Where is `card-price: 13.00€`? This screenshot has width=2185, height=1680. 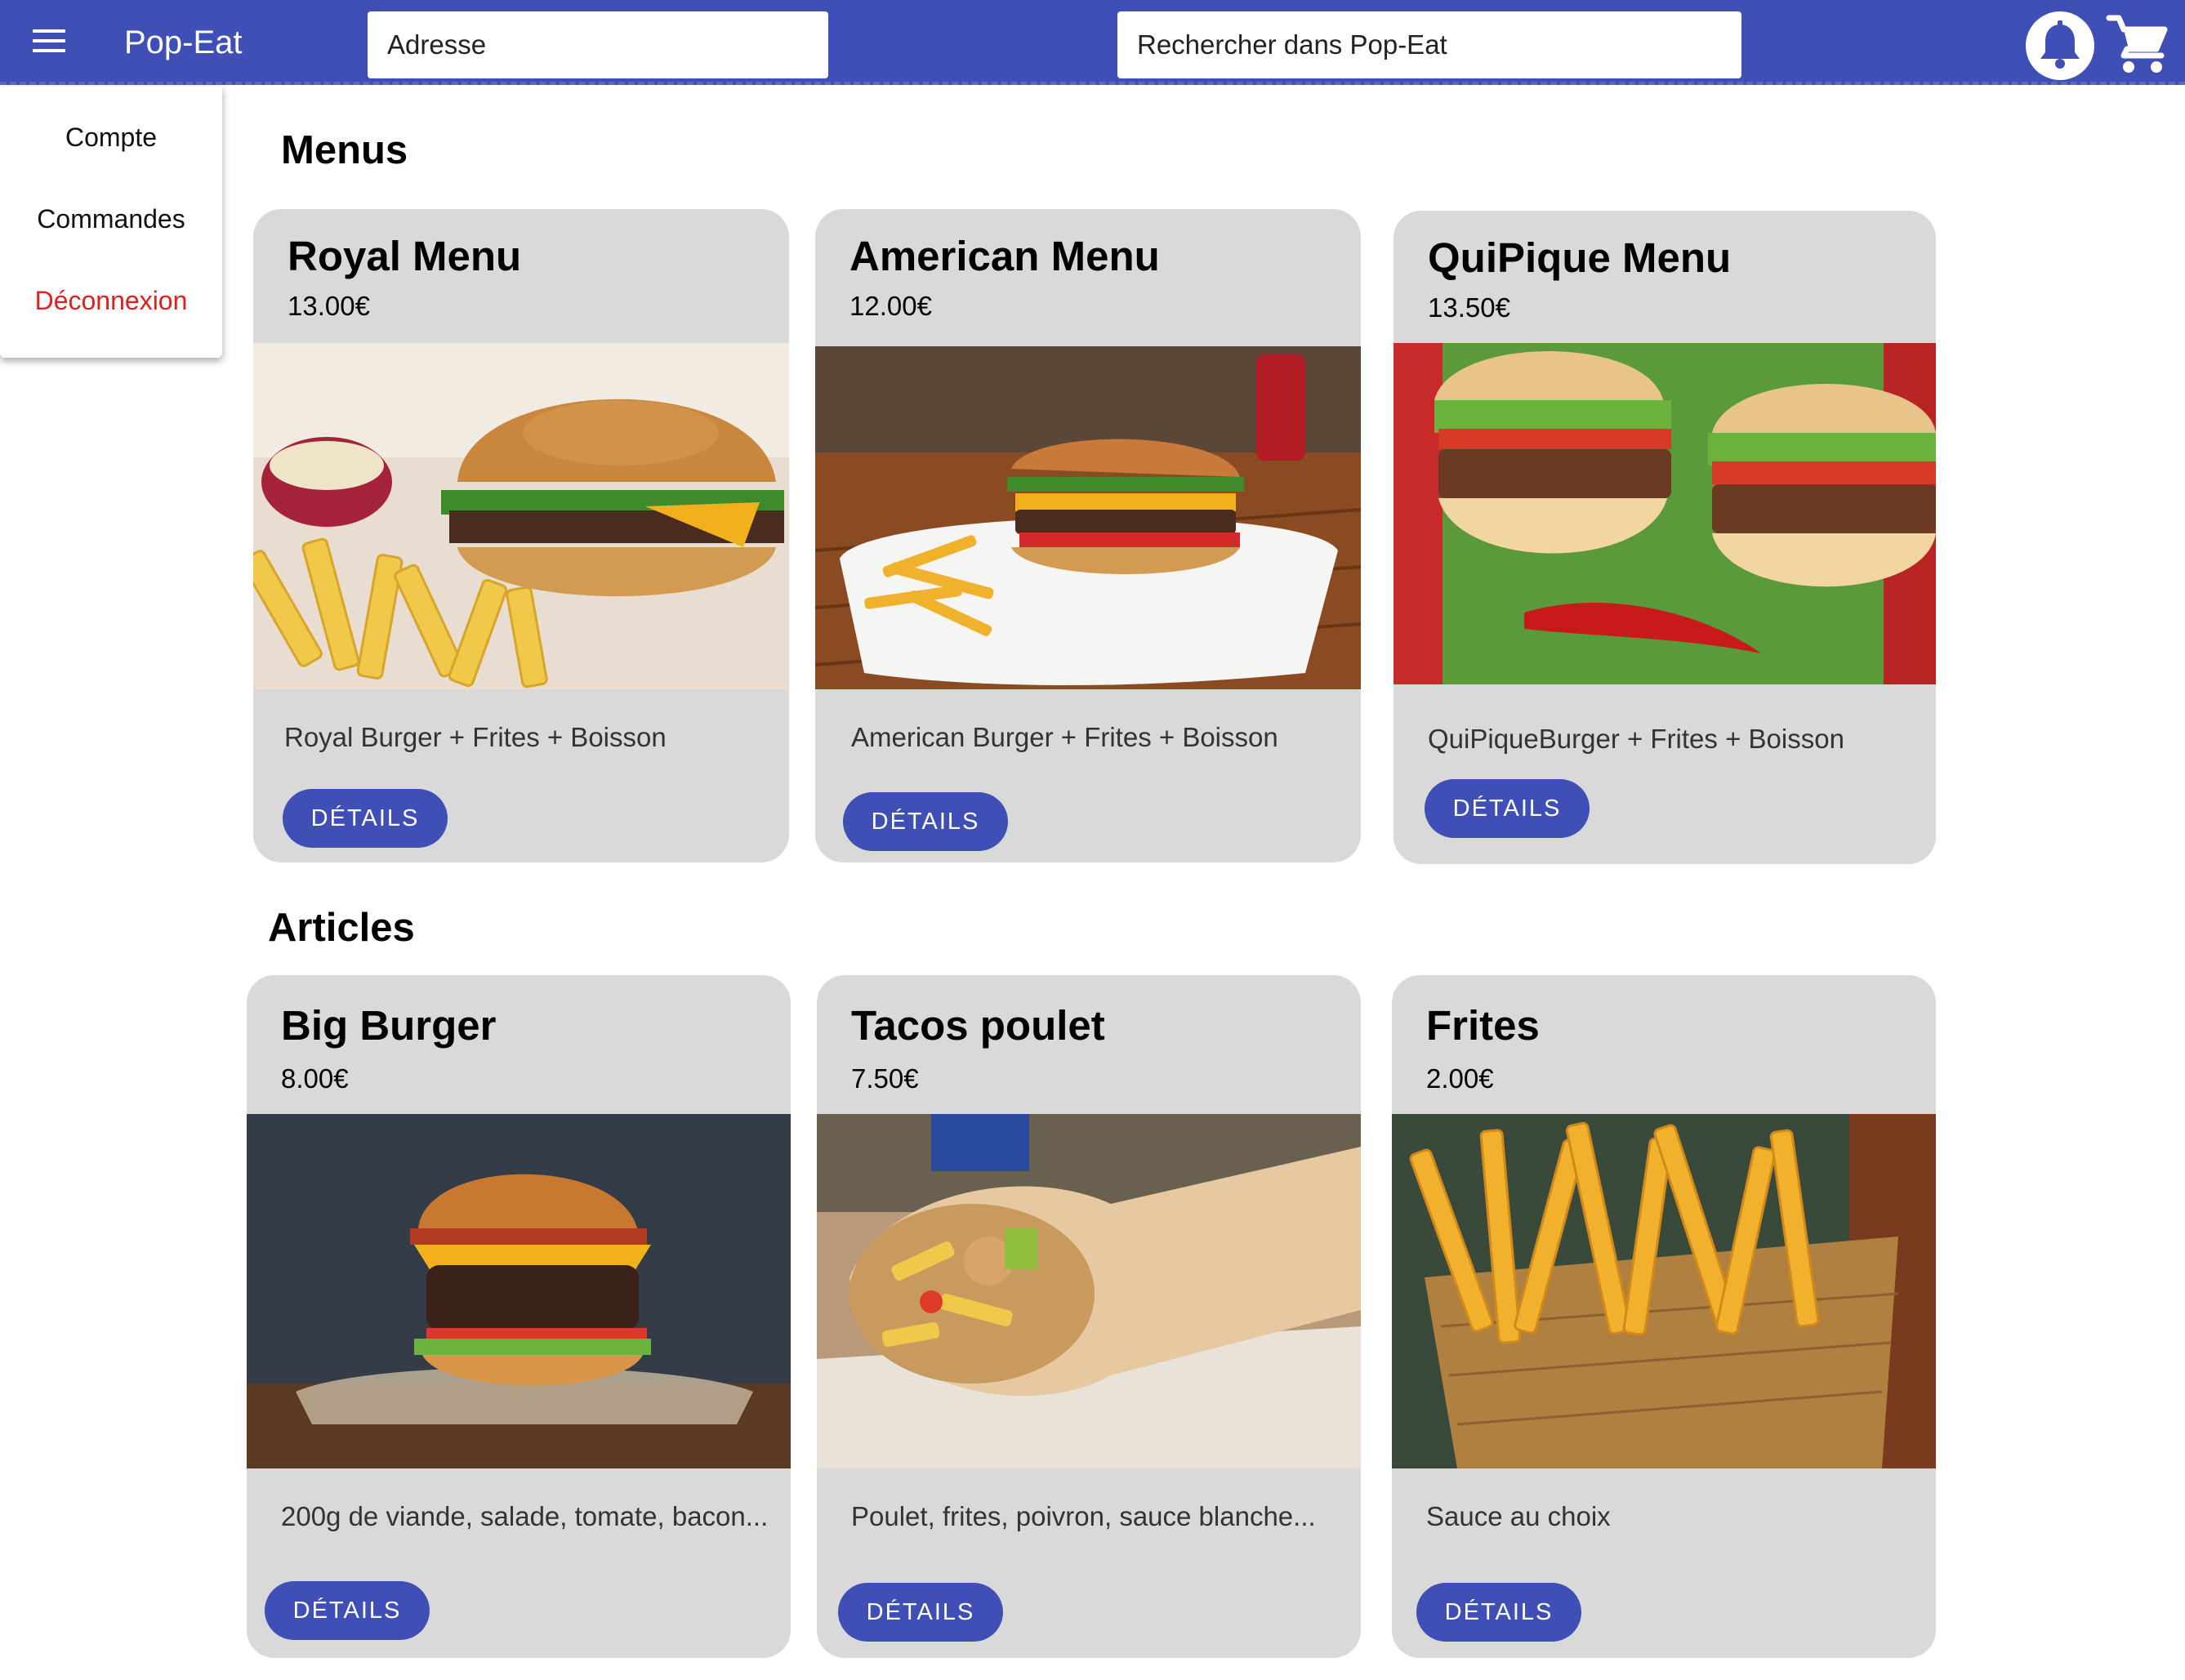
card-price: 13.00€ is located at coordinates (329, 306).